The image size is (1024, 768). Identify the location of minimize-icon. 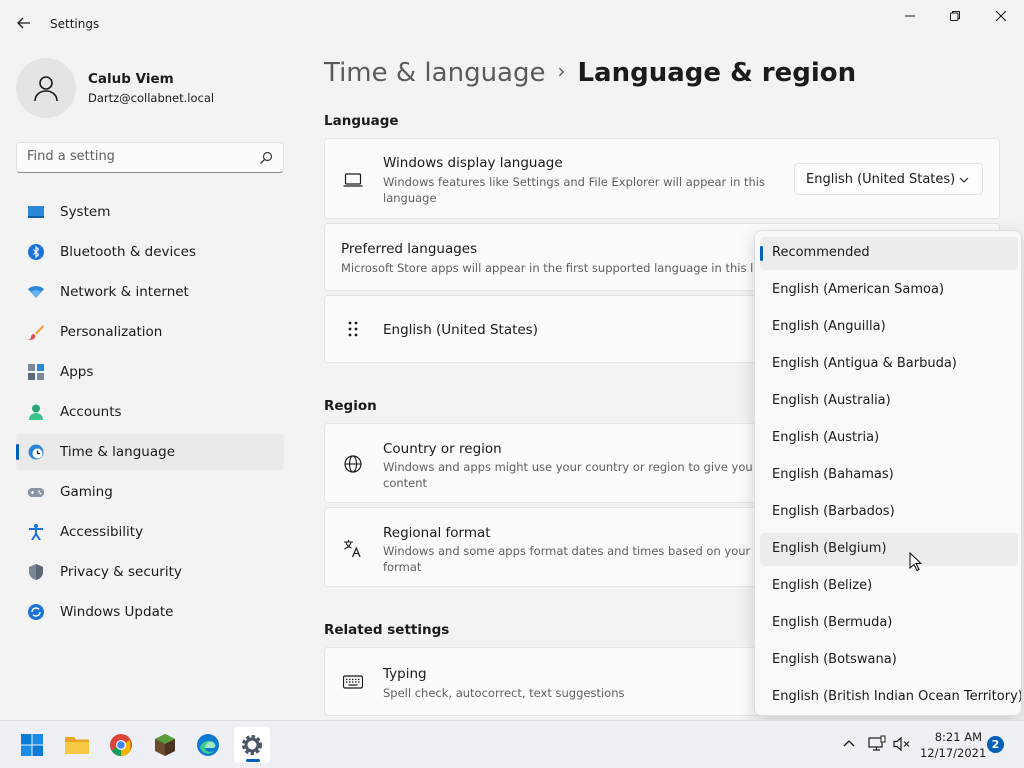
(910, 16).